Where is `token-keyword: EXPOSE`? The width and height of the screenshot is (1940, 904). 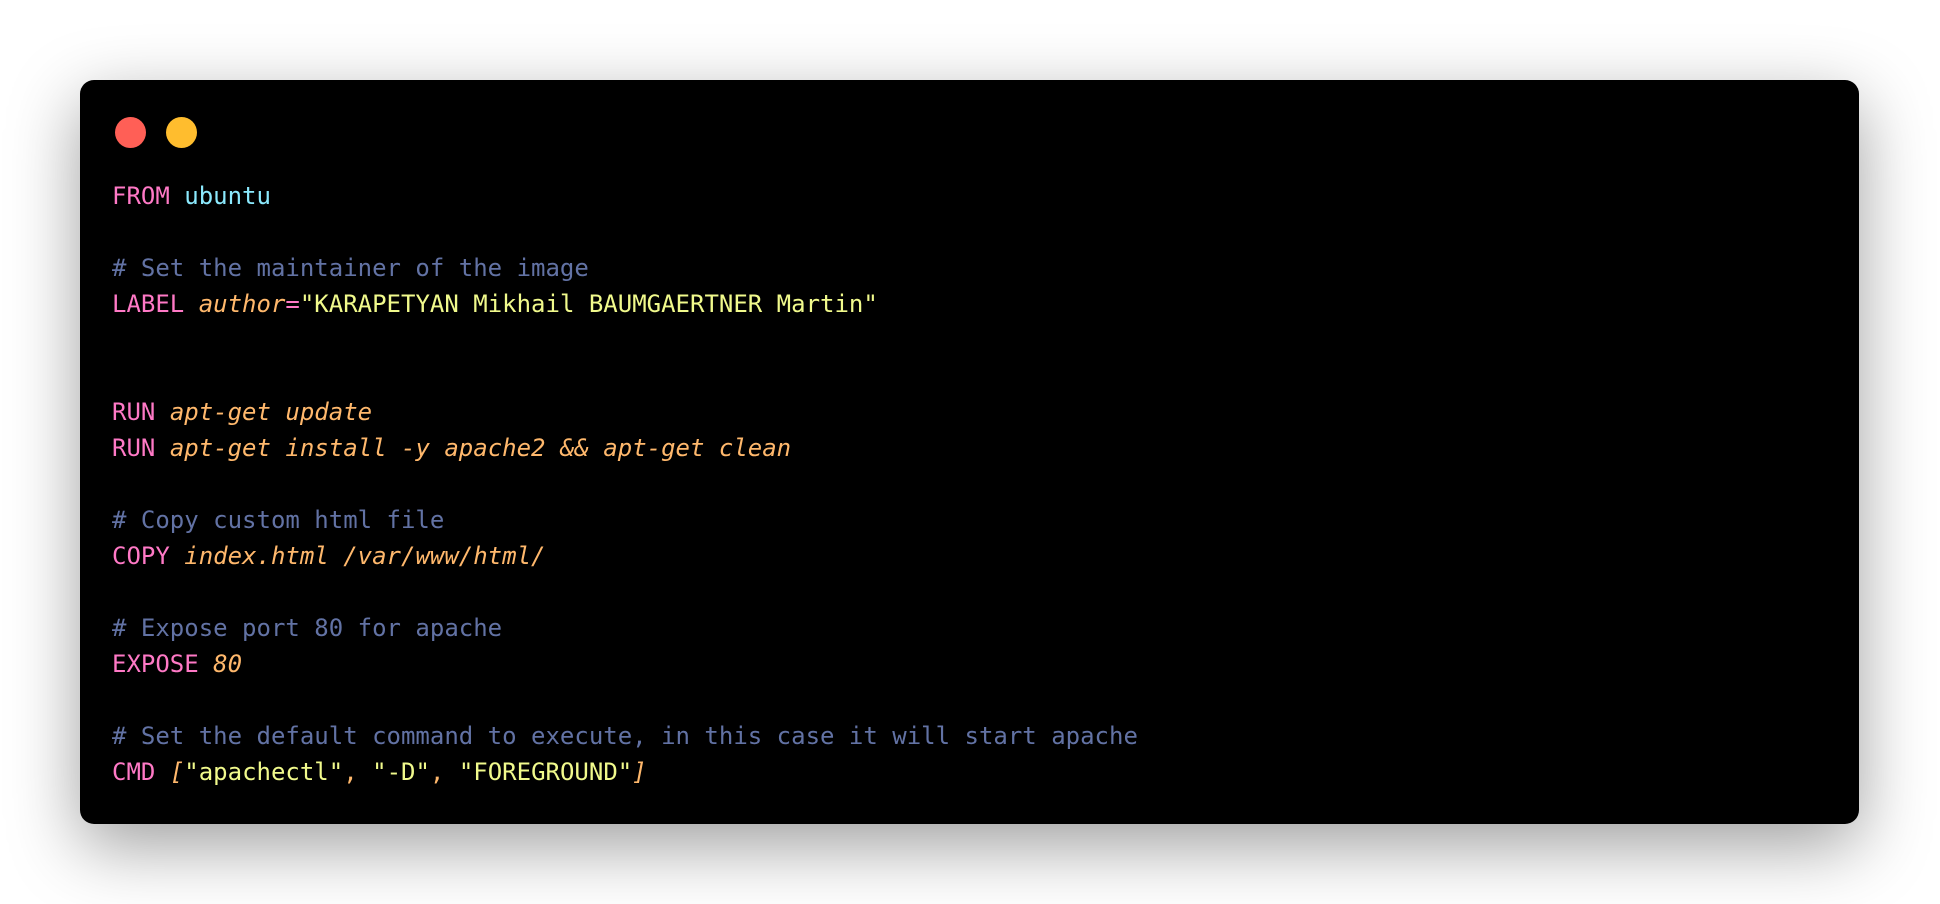 token-keyword: EXPOSE is located at coordinates (155, 664).